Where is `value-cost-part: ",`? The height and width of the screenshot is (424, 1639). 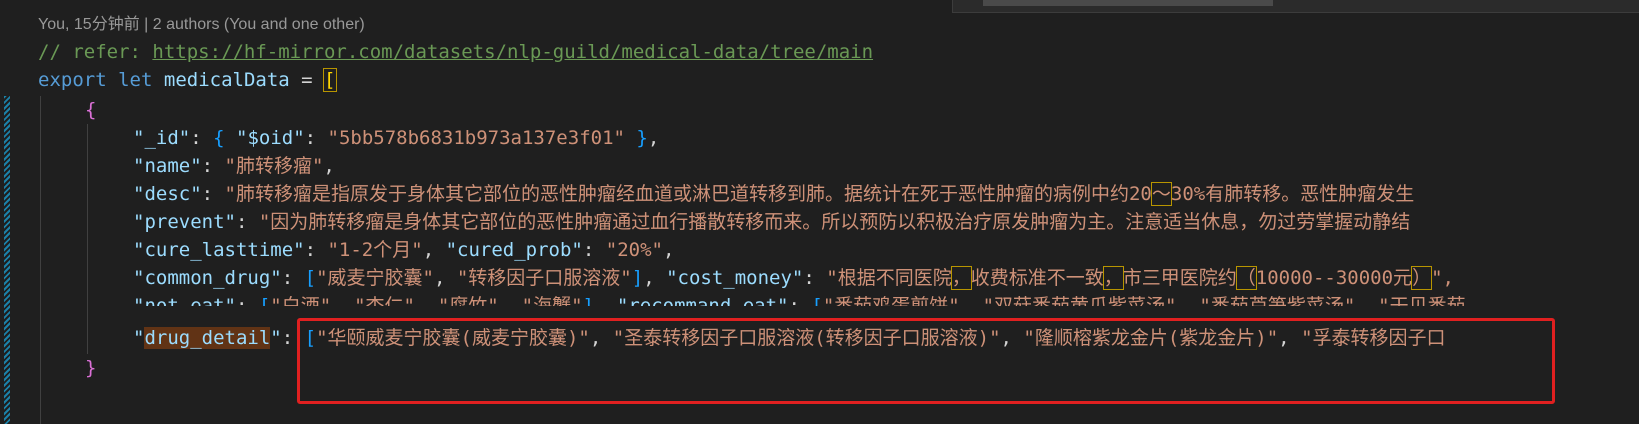
value-cost-part: ", is located at coordinates (1442, 278).